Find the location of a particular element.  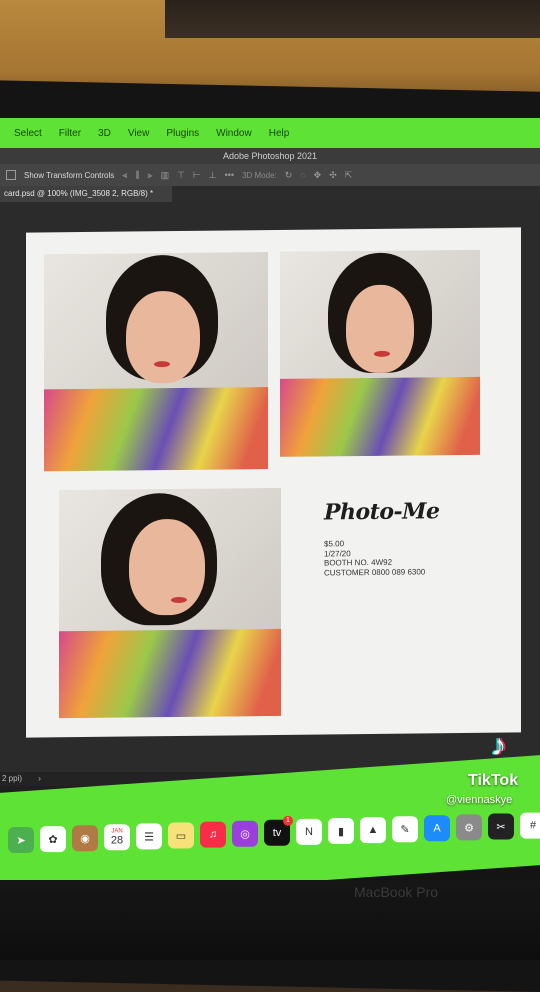

podcasts-icon: ◎ is located at coordinates (245, 833).